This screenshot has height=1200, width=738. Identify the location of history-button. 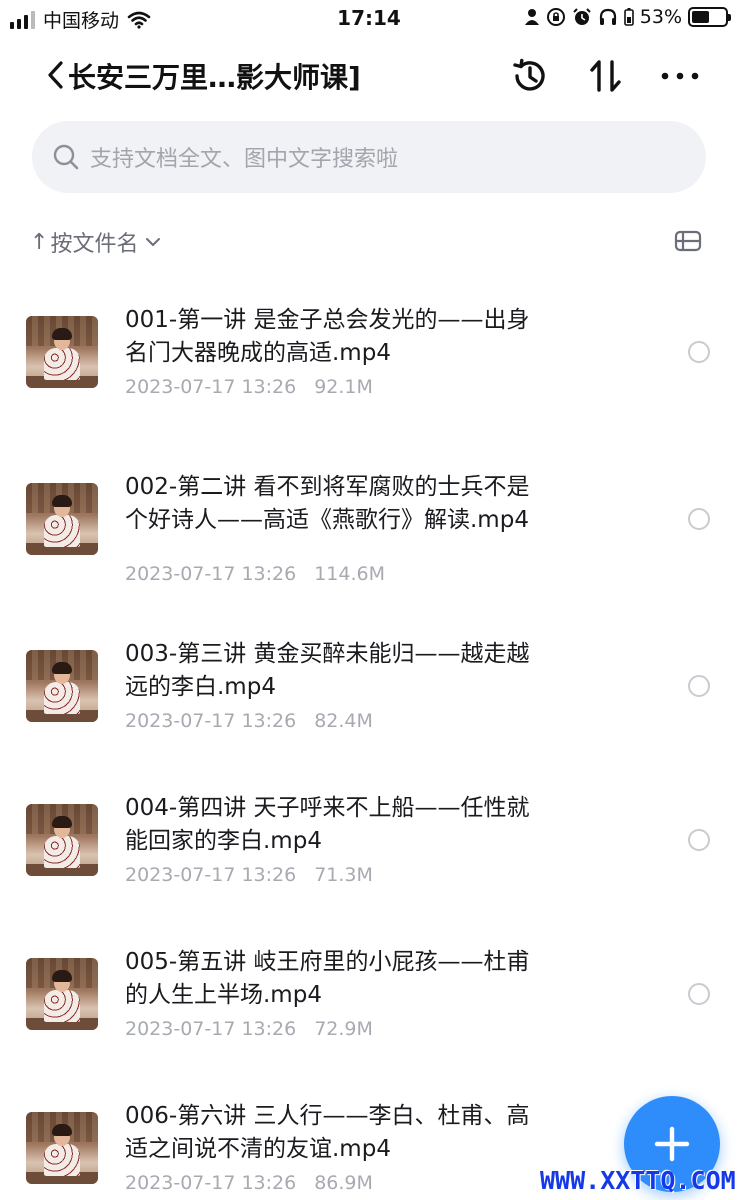
(530, 76).